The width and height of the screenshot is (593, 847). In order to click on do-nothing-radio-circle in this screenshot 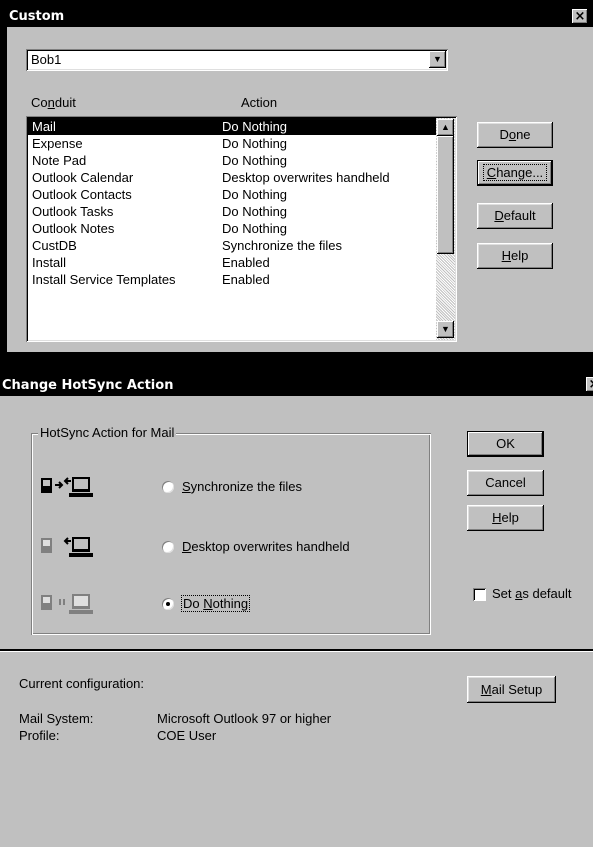, I will do `click(168, 604)`.